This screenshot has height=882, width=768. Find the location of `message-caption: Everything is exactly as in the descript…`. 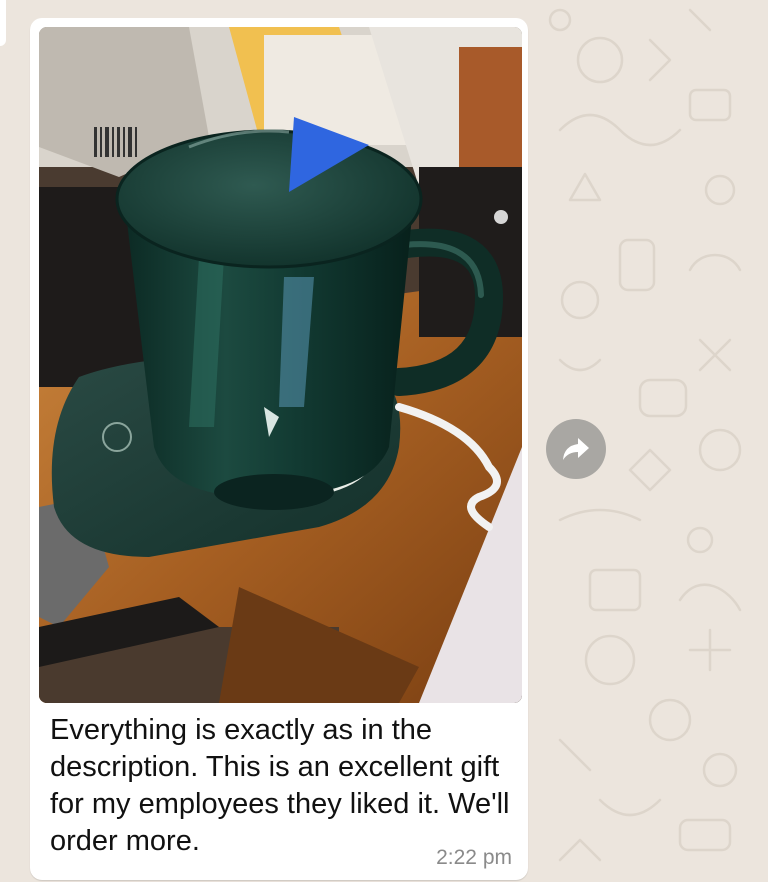

message-caption: Everything is exactly as in the descript… is located at coordinates (280, 785).